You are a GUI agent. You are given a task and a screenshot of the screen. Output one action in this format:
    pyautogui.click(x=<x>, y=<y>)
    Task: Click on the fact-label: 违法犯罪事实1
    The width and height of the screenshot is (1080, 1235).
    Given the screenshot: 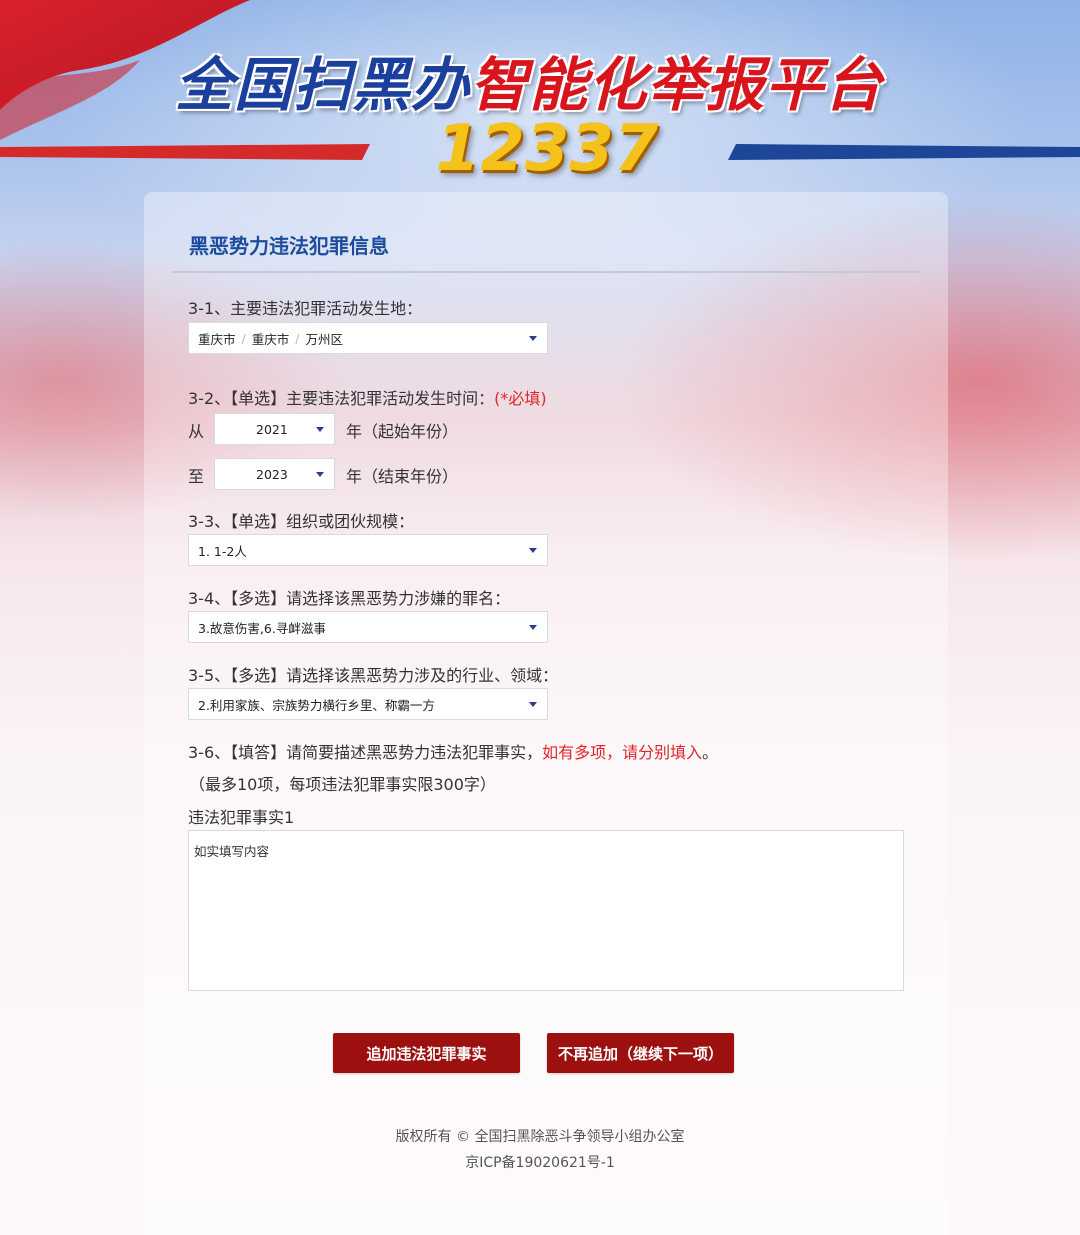 What is the action you would take?
    pyautogui.click(x=241, y=817)
    